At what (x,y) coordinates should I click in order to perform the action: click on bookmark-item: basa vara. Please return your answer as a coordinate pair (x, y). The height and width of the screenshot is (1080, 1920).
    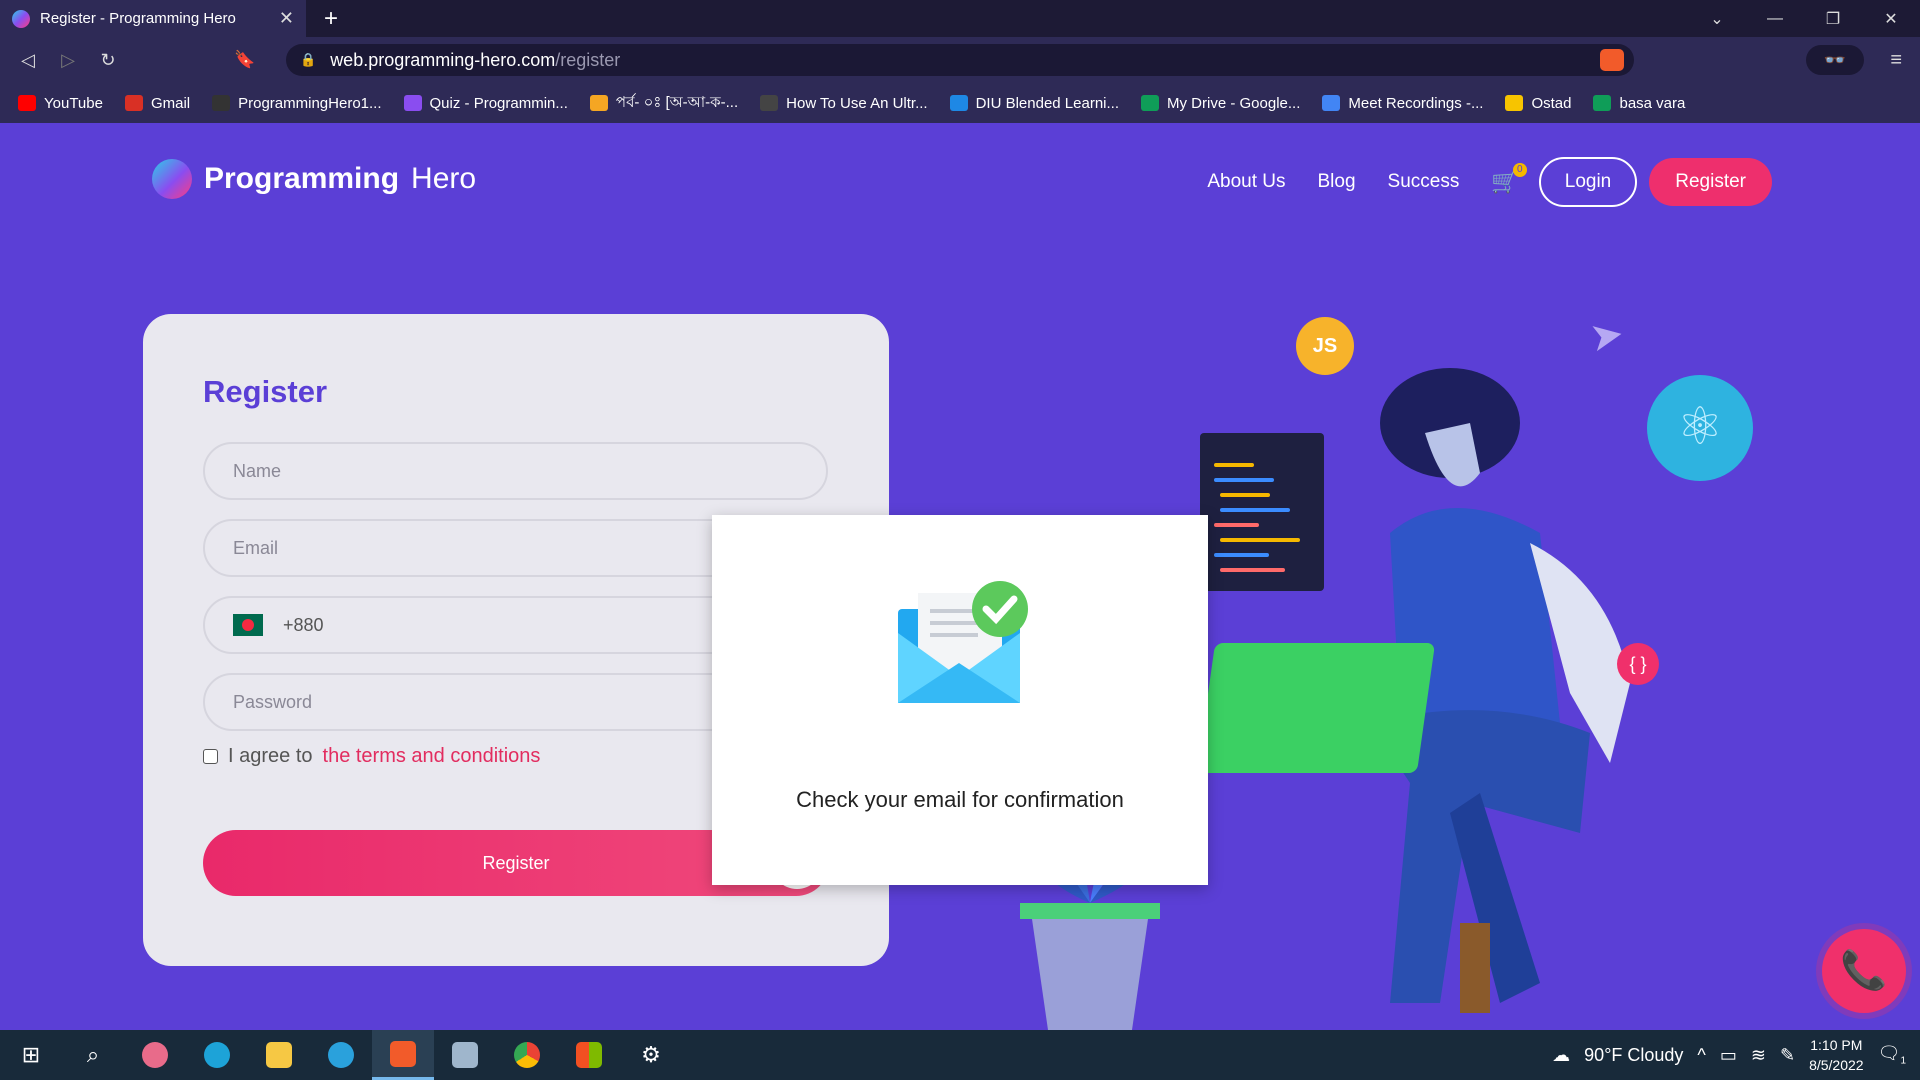
    Looking at the image, I should click on (1639, 103).